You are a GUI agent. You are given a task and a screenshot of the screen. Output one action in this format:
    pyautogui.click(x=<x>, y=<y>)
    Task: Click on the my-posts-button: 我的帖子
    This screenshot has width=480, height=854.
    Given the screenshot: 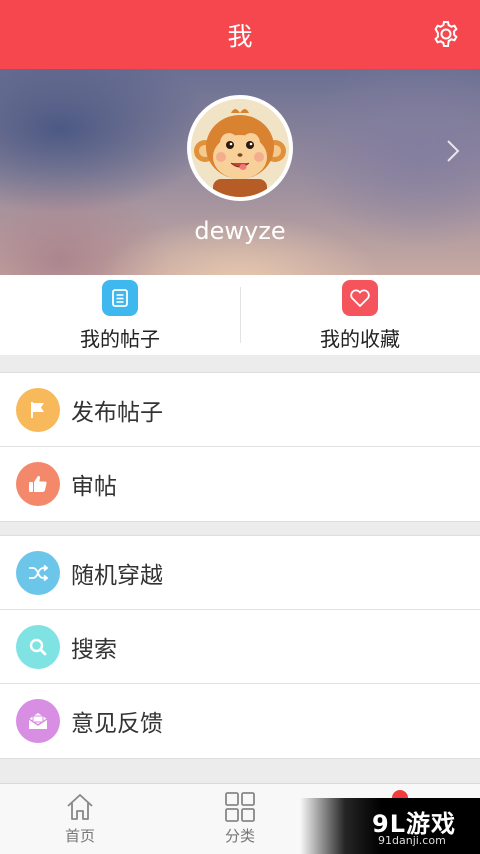 What is the action you would take?
    pyautogui.click(x=120, y=315)
    